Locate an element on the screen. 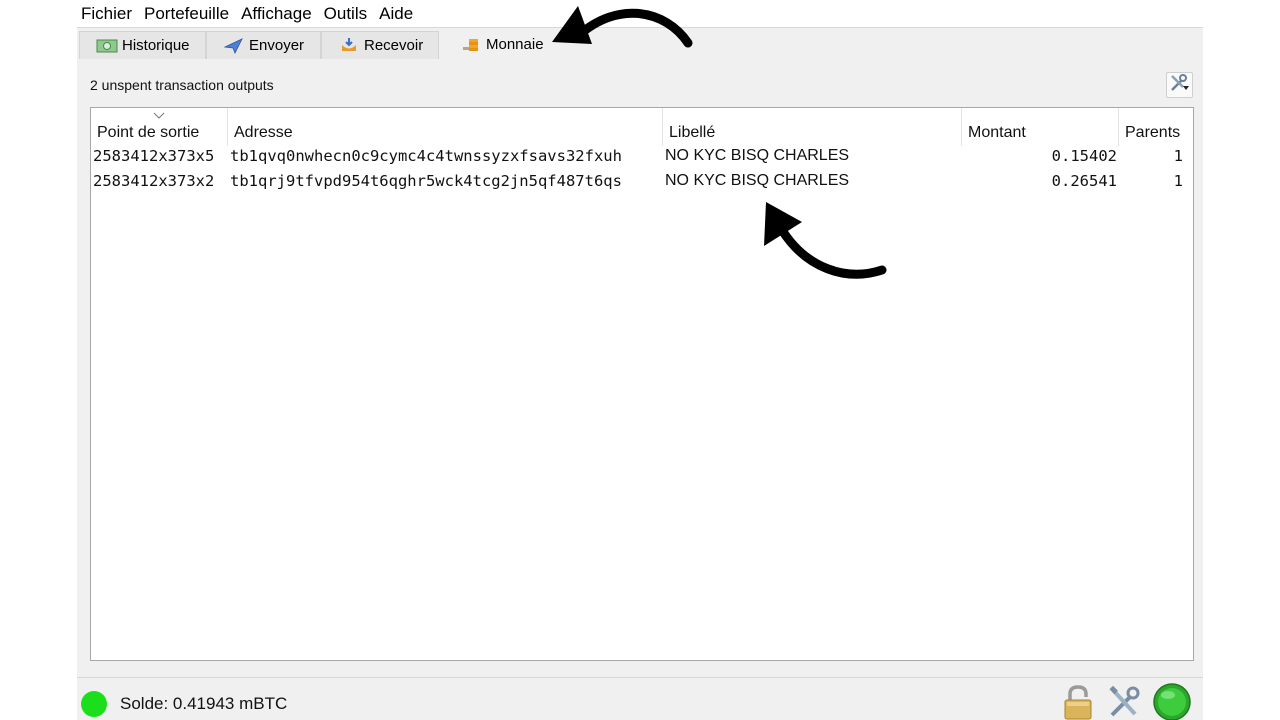 This screenshot has width=1280, height=720. tab-recevoir: Recevoir is located at coordinates (380, 45).